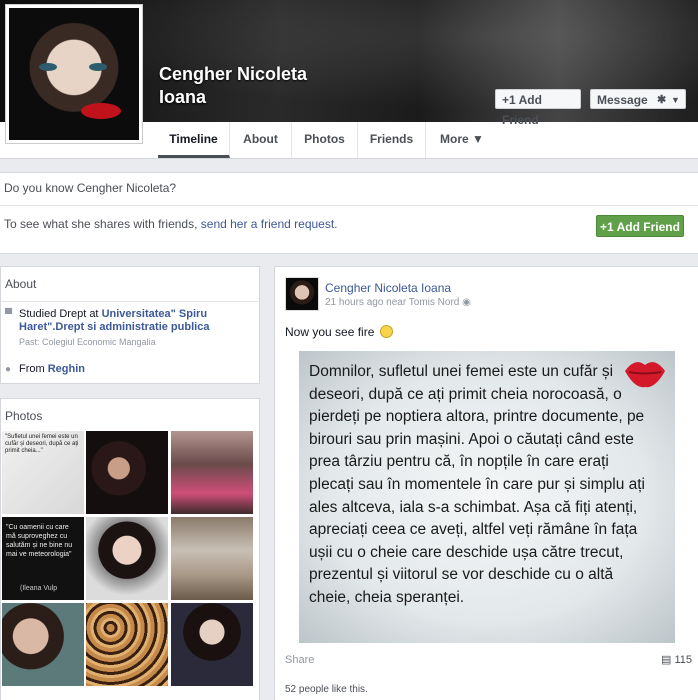  What do you see at coordinates (661, 100) in the screenshot?
I see `gear-icon: ✱` at bounding box center [661, 100].